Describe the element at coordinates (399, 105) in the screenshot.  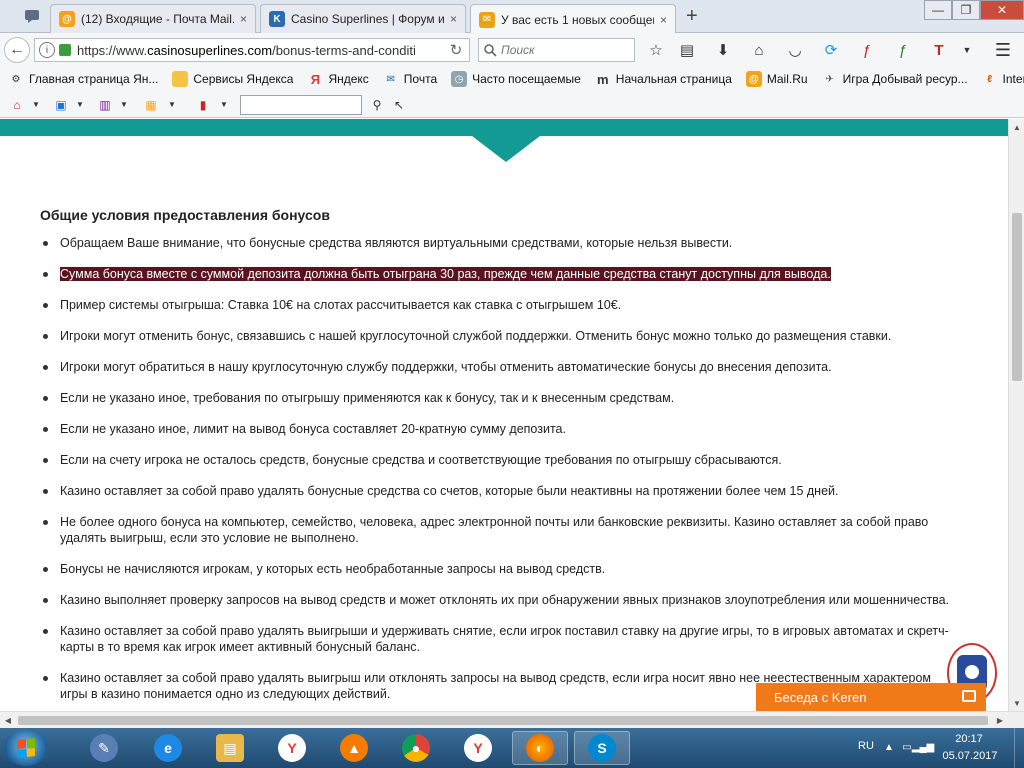
I see `cursor-icon: ↖` at that location.